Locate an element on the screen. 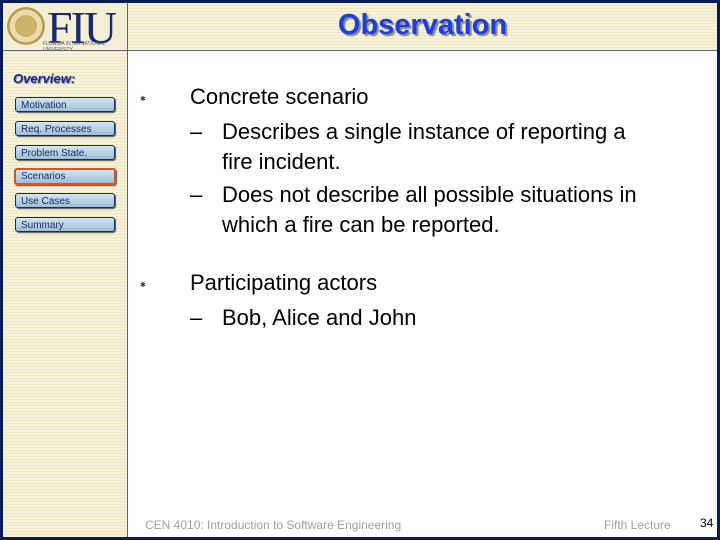  sidebar-heading: Overview: is located at coordinates (44, 78).